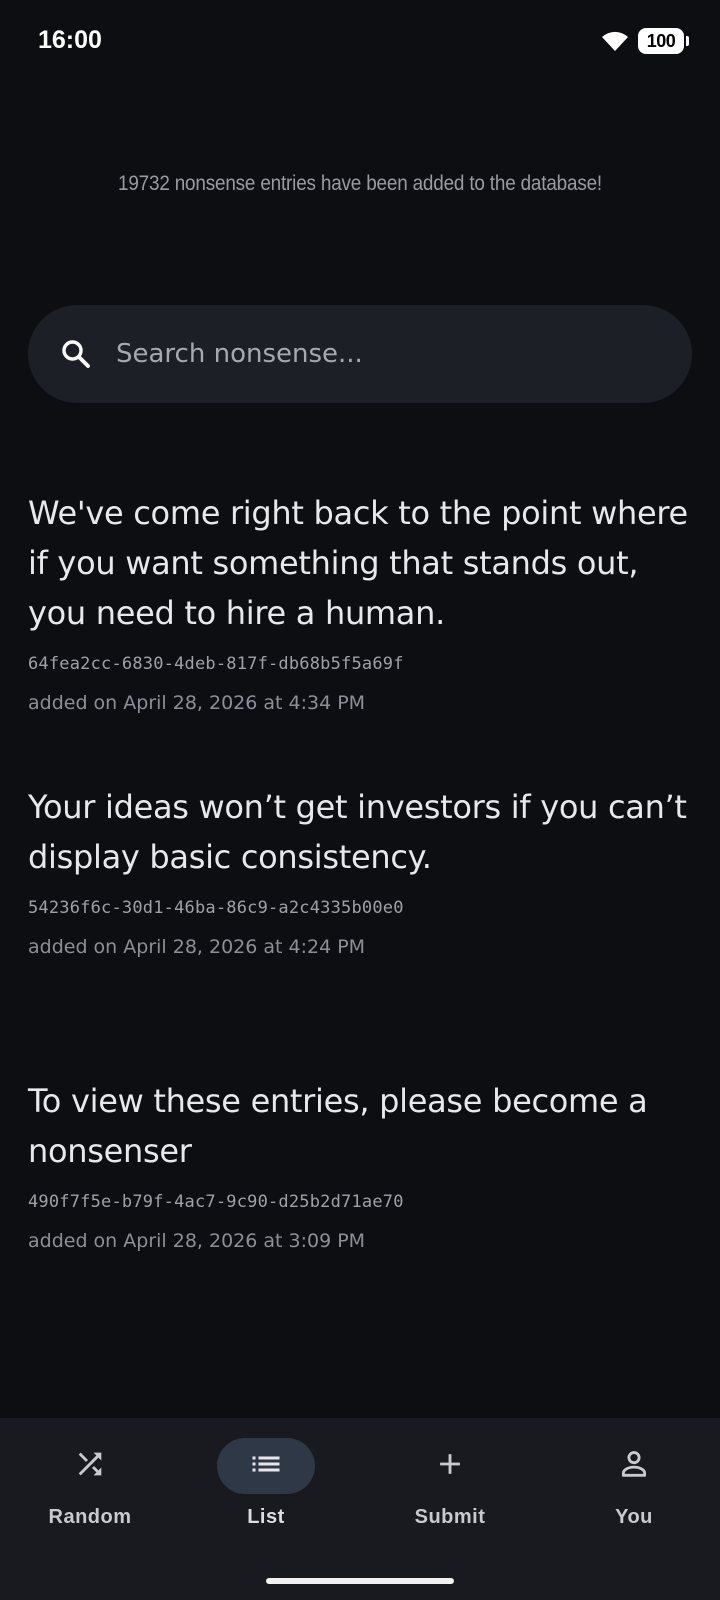 The width and height of the screenshot is (720, 1600). What do you see at coordinates (197, 1241) in the screenshot?
I see `entry-date: added on April 28, 2026 at 3:09 PM` at bounding box center [197, 1241].